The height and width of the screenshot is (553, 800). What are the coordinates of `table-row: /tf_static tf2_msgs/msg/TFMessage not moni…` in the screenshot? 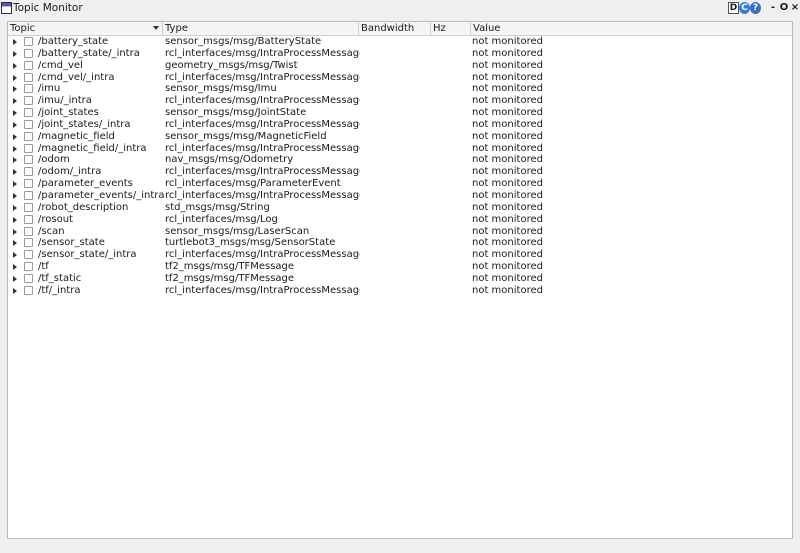 It's located at (400, 279).